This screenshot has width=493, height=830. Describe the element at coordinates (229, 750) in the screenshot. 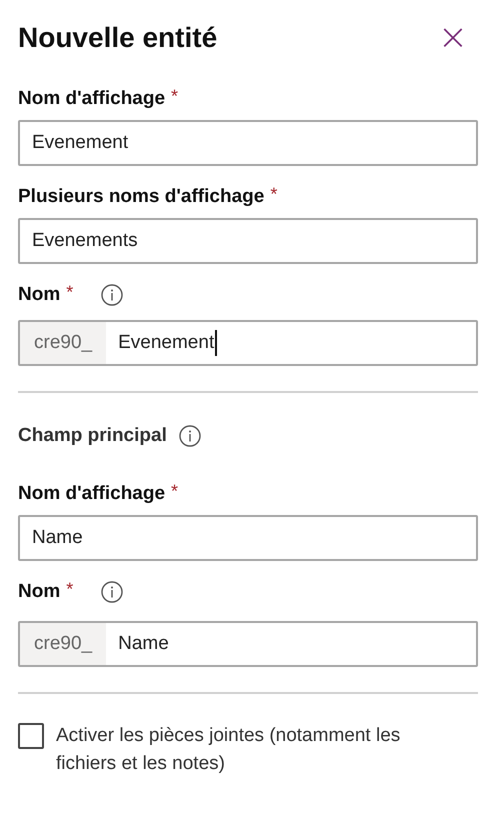

I see `checkbox-label: Activer les pièces jointes (notamment les fichiers et les notes)` at that location.